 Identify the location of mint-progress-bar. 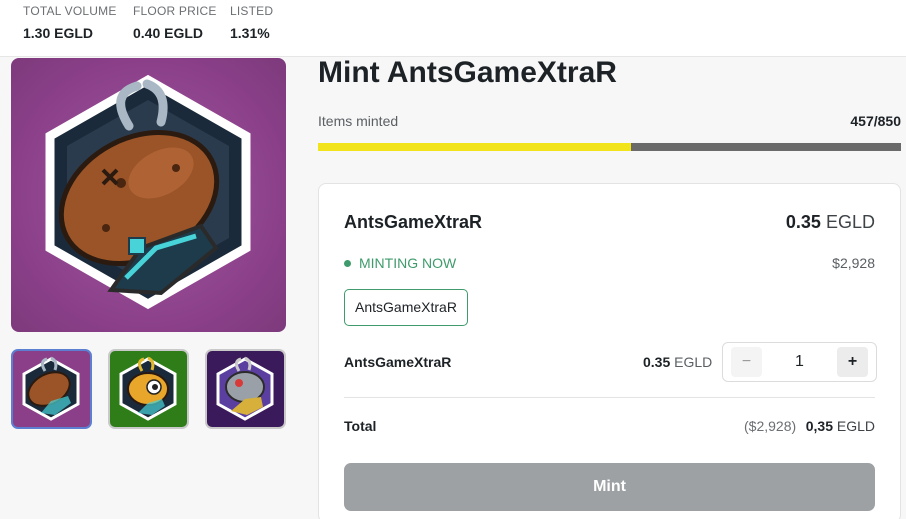
(609, 147).